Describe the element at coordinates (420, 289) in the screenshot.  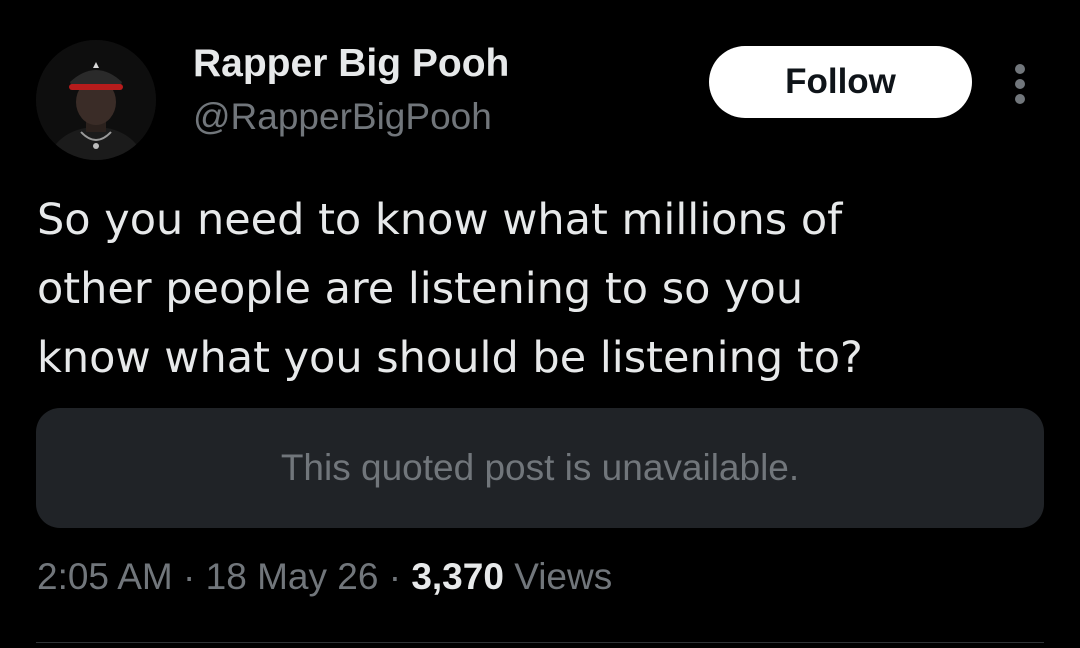
I see `tweet-text-line: other people are listening to so you` at that location.